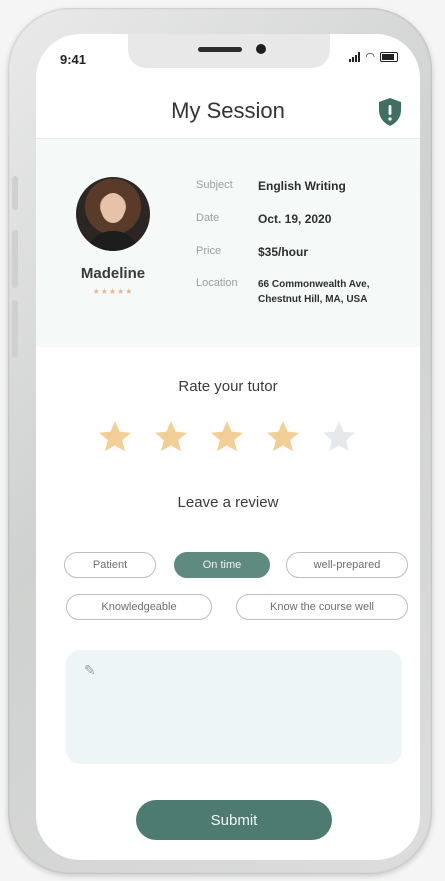  Describe the element at coordinates (234, 707) in the screenshot. I see `review-text-input: ✎` at that location.